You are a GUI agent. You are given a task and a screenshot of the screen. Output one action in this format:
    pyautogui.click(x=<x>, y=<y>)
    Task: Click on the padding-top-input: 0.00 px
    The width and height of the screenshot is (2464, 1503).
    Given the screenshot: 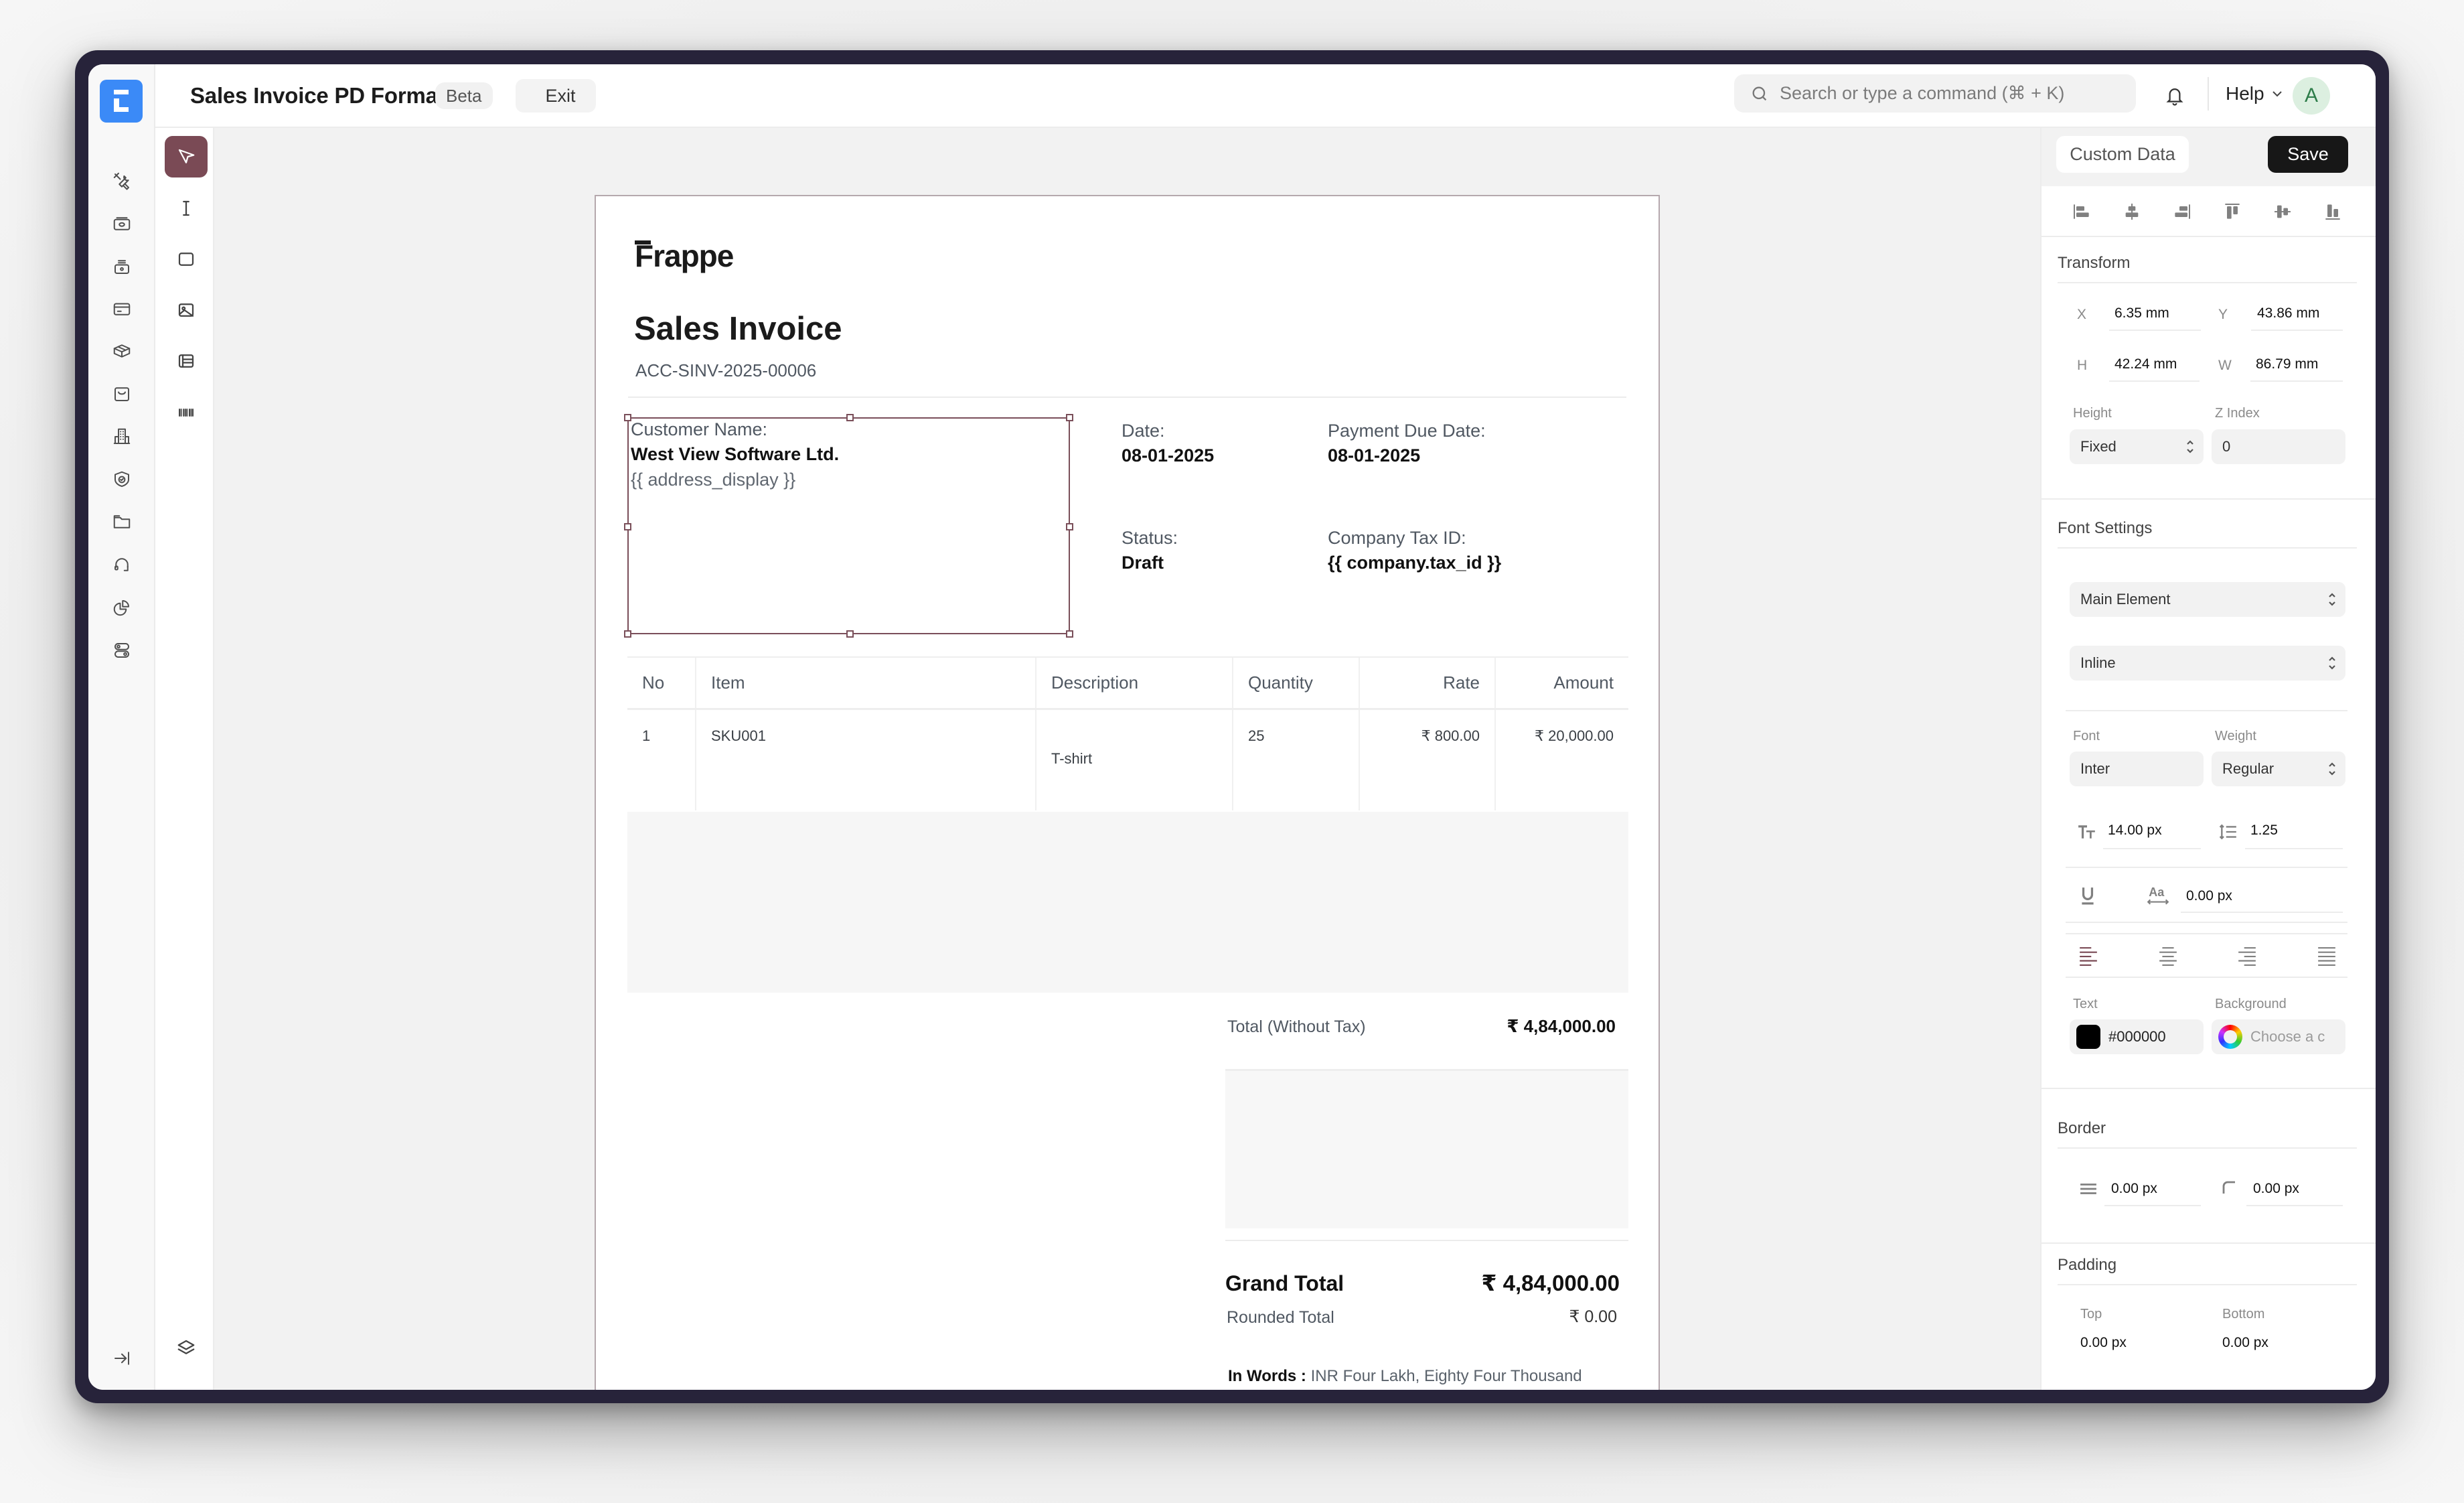 What is the action you would take?
    pyautogui.click(x=2103, y=1343)
    